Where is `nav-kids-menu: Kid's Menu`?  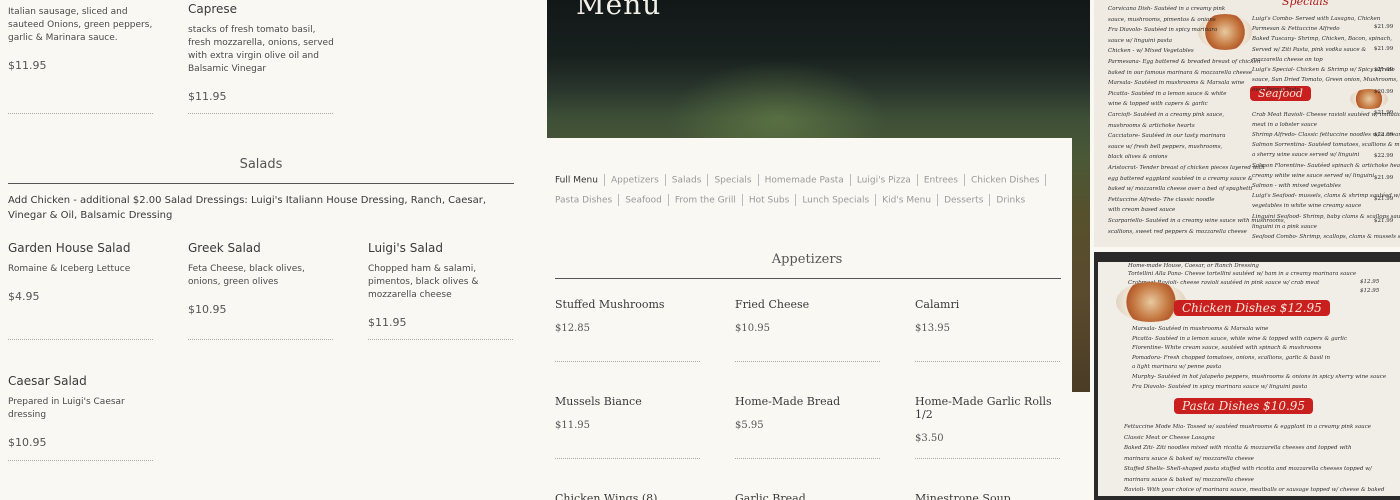 nav-kids-menu: Kid's Menu is located at coordinates (906, 201).